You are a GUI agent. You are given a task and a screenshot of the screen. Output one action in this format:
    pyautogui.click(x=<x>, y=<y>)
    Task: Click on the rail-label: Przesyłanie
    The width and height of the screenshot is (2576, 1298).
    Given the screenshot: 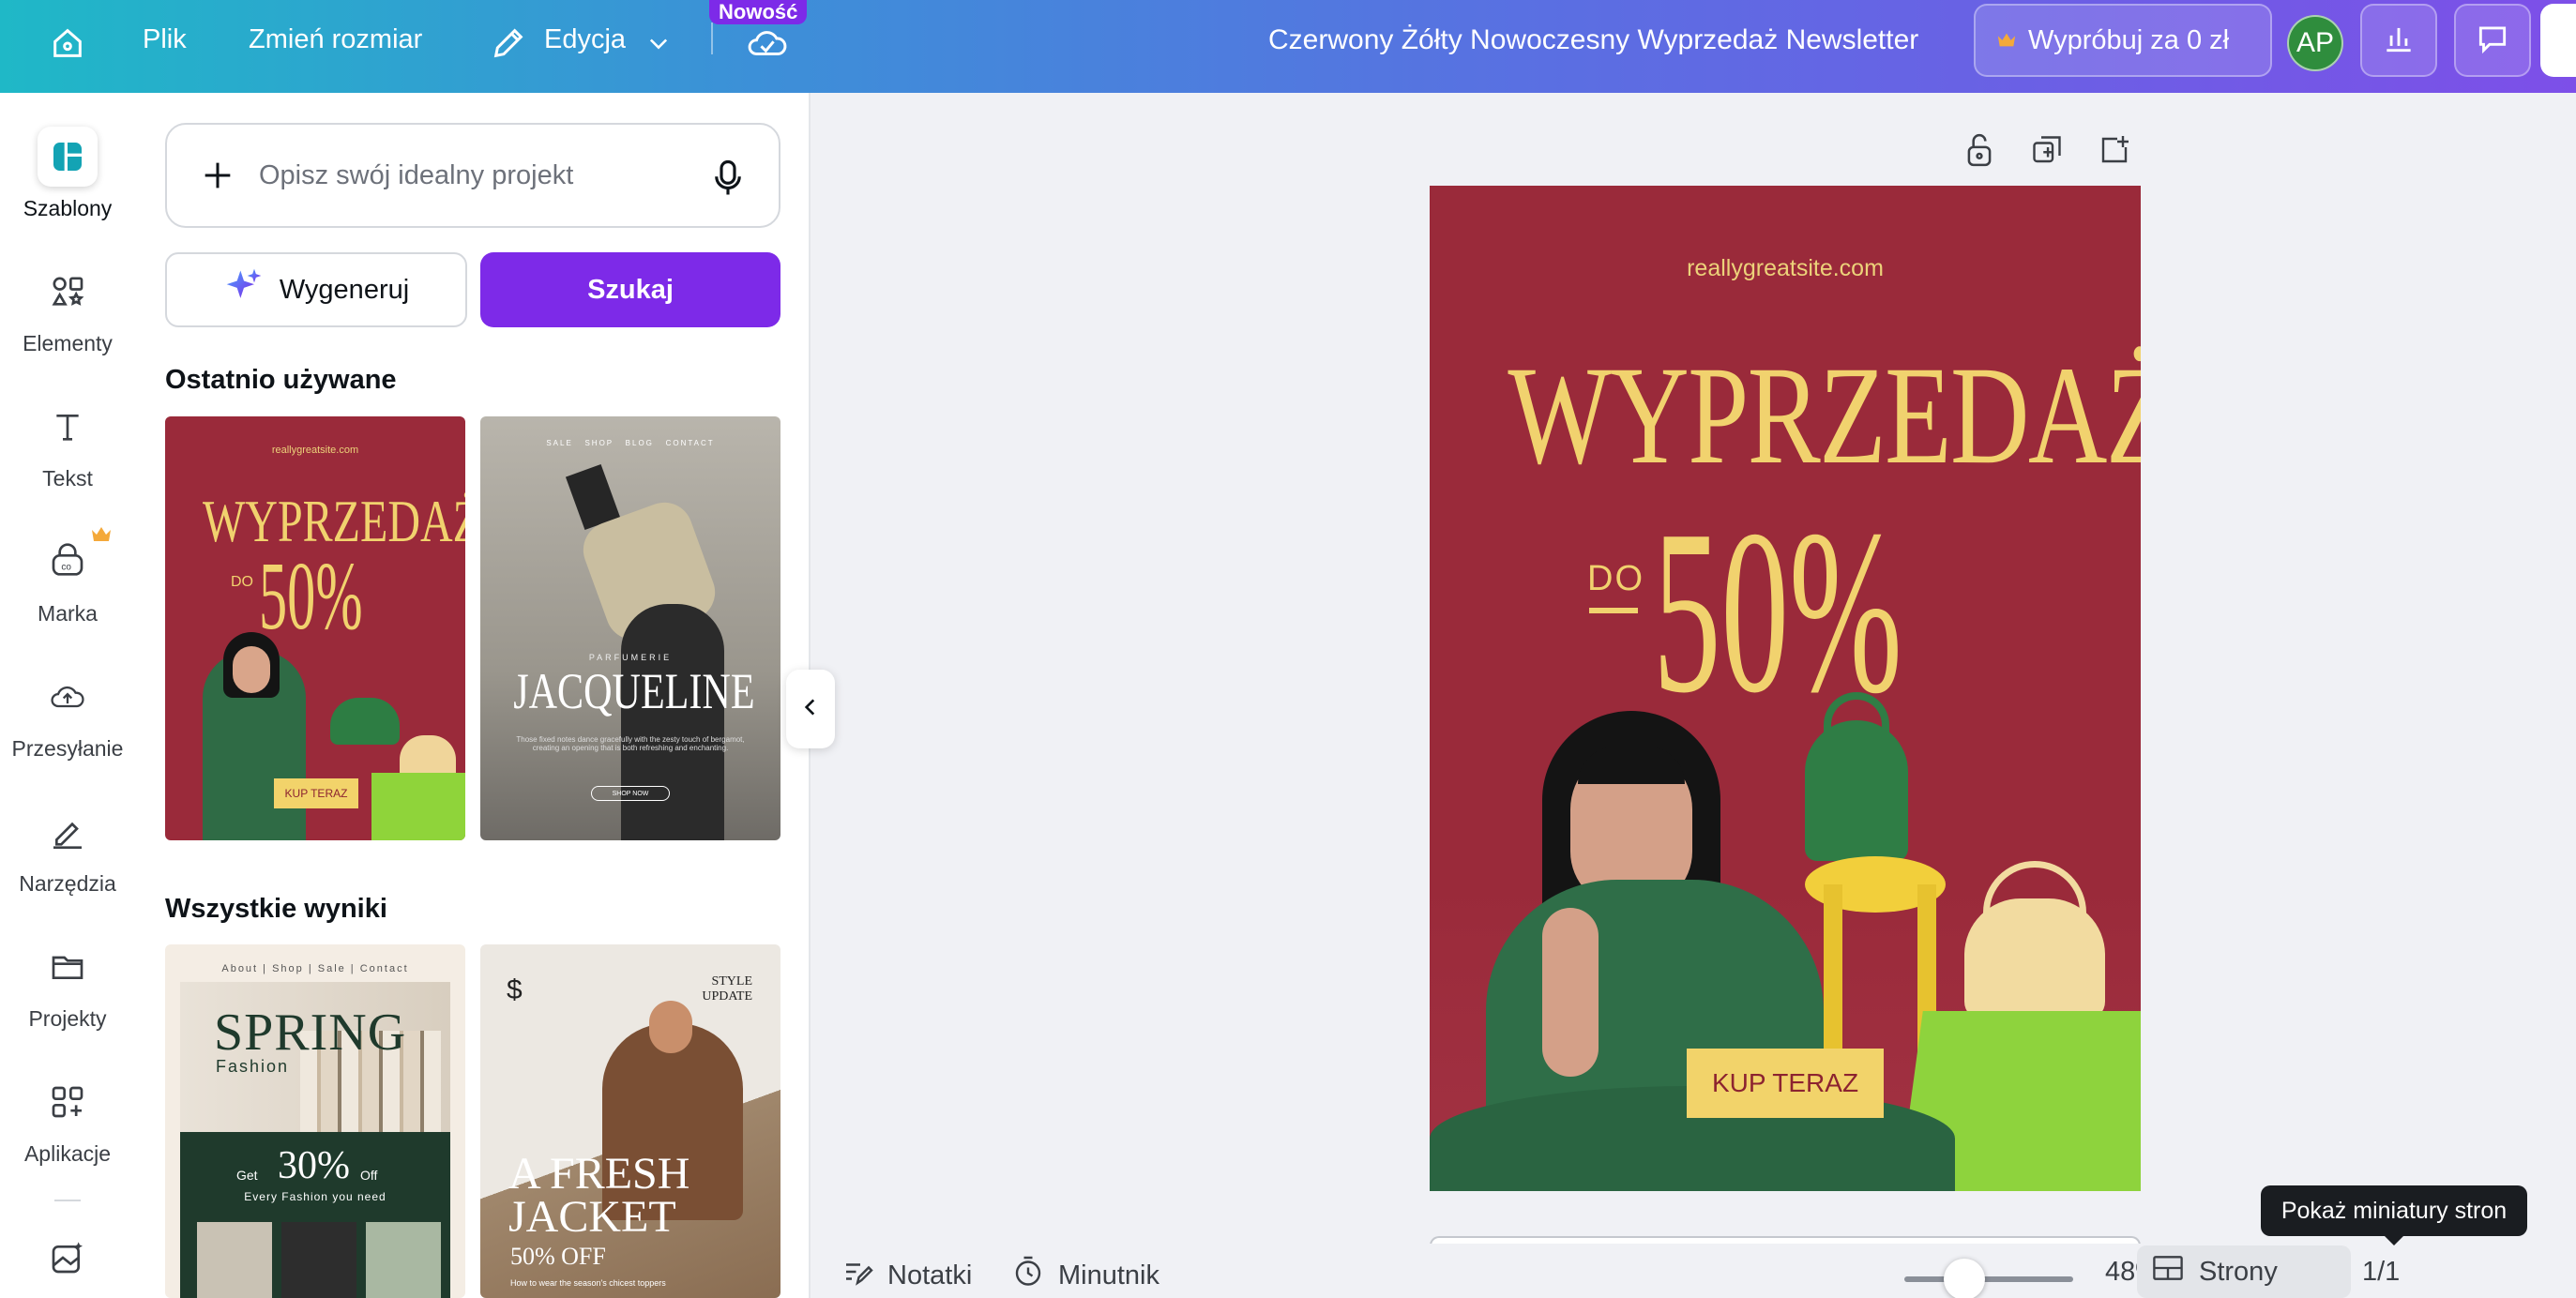 What is the action you would take?
    pyautogui.click(x=67, y=748)
    